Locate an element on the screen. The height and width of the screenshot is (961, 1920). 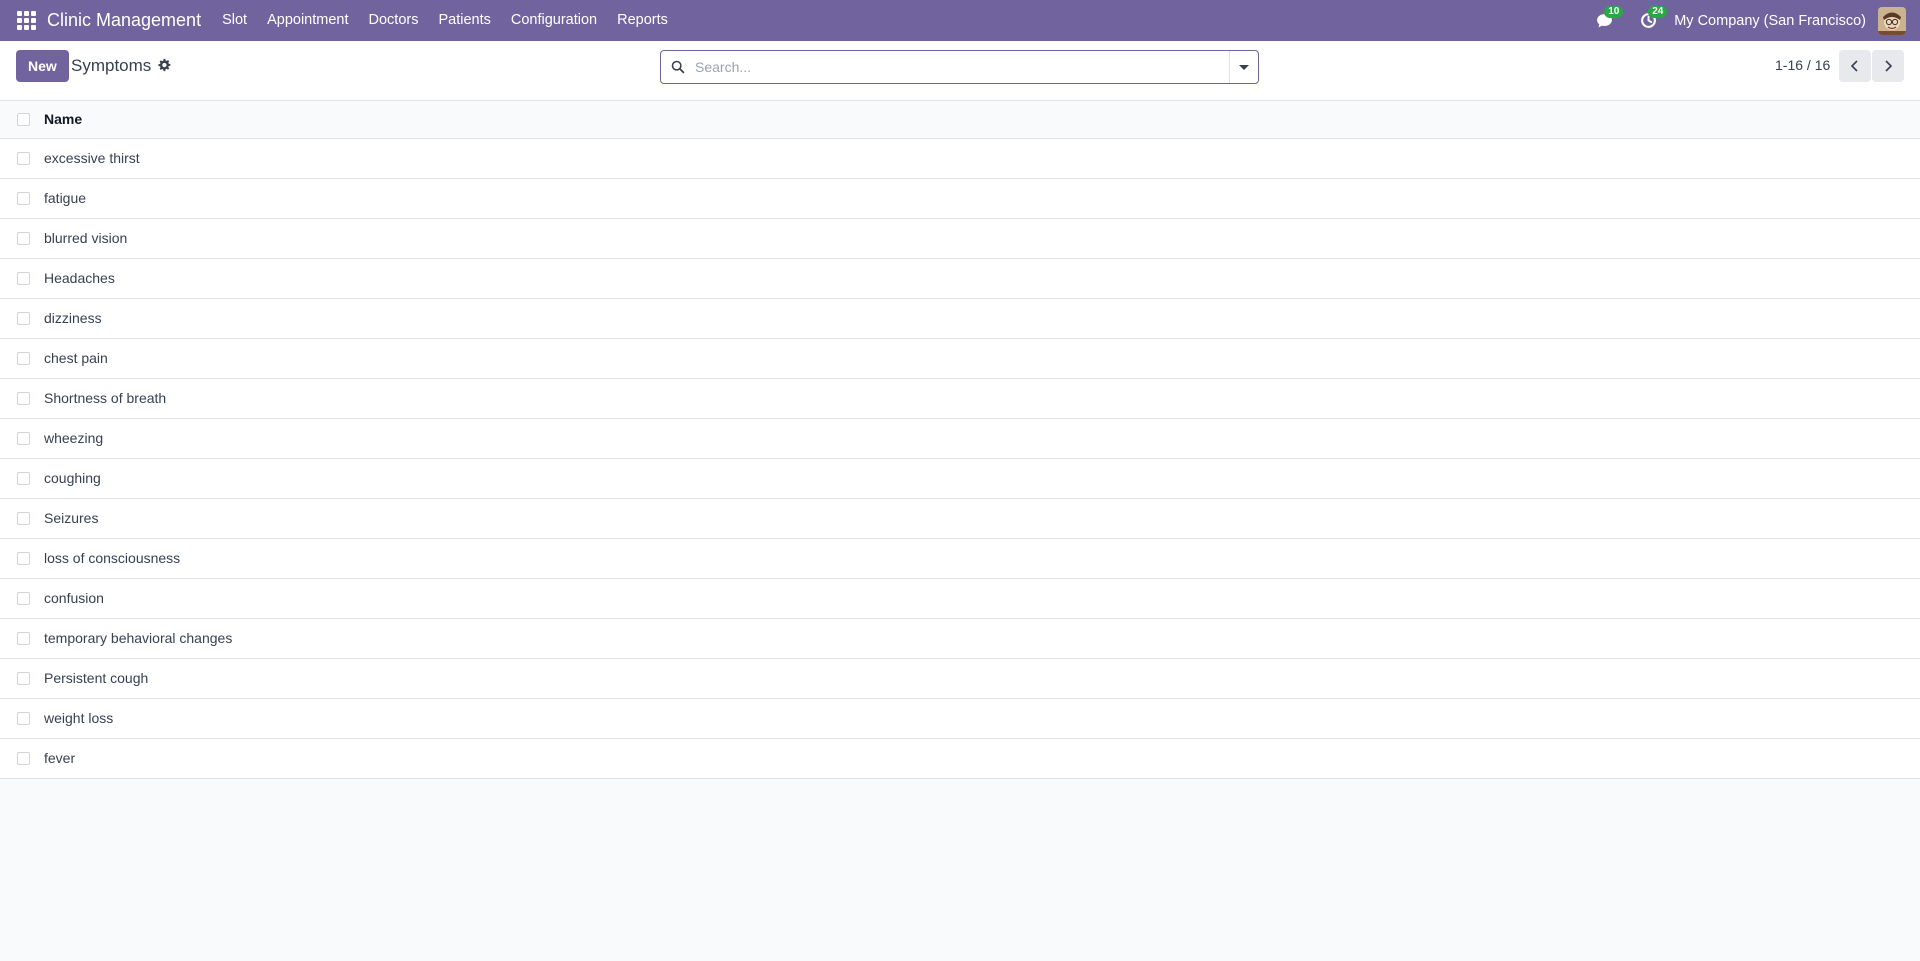
menu-item-configuration: Configuration is located at coordinates (554, 20).